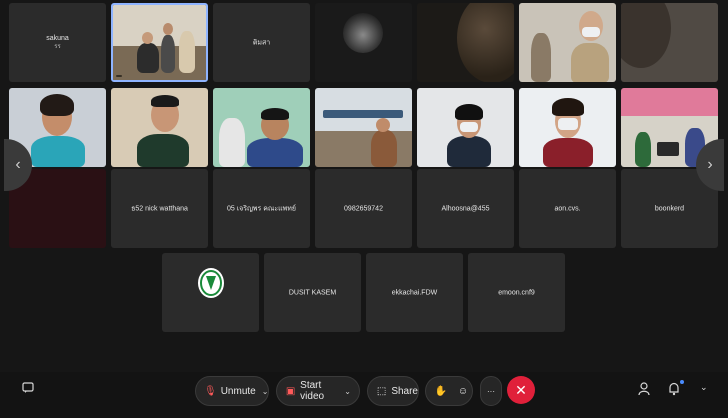  What do you see at coordinates (238, 391) in the screenshot?
I see `unmute-label: Unmute` at bounding box center [238, 391].